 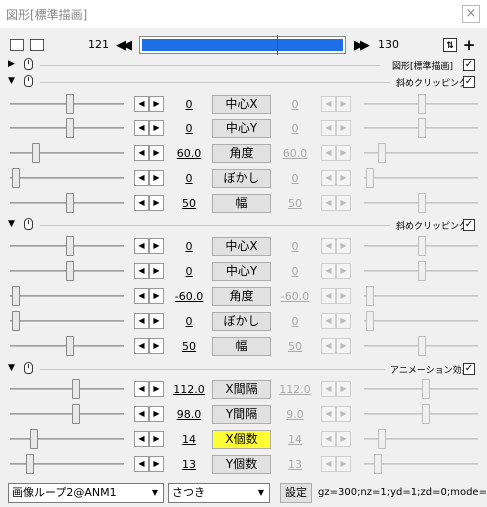 What do you see at coordinates (241, 464) in the screenshot?
I see `param-button: Y個数` at bounding box center [241, 464].